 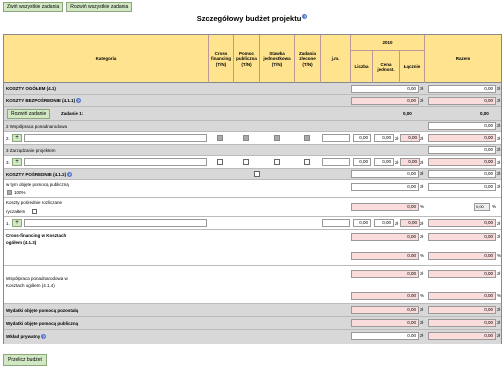 What do you see at coordinates (31, 150) in the screenshot?
I see `label-zarzadzanie: 3 Zarządzanie projektem` at bounding box center [31, 150].